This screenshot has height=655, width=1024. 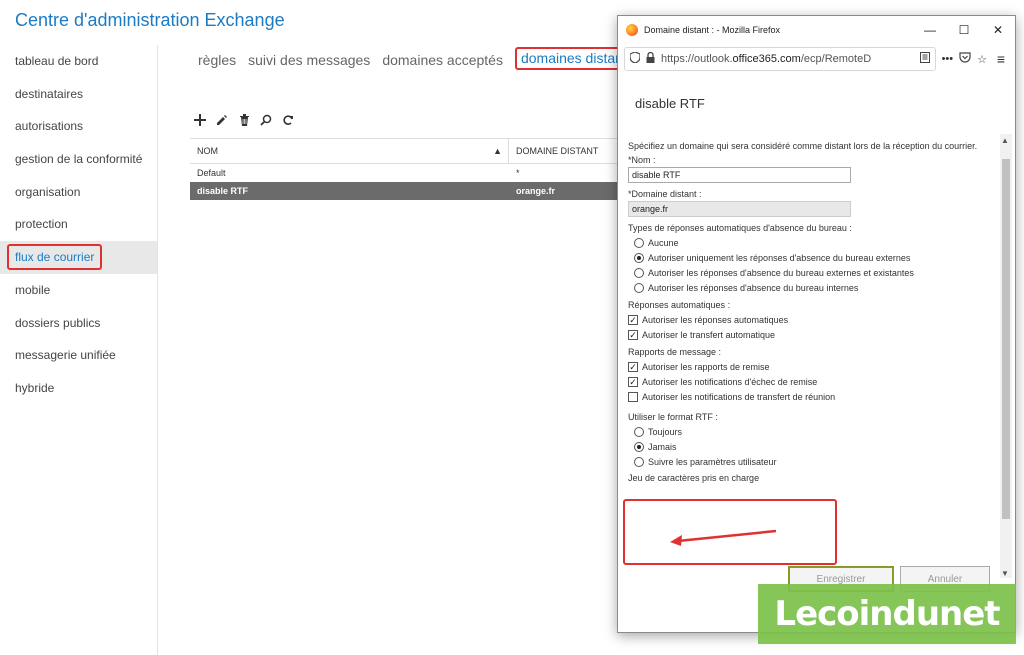 I want to click on charset-label: Jeu de caractères pris en charge, so click(x=694, y=478).